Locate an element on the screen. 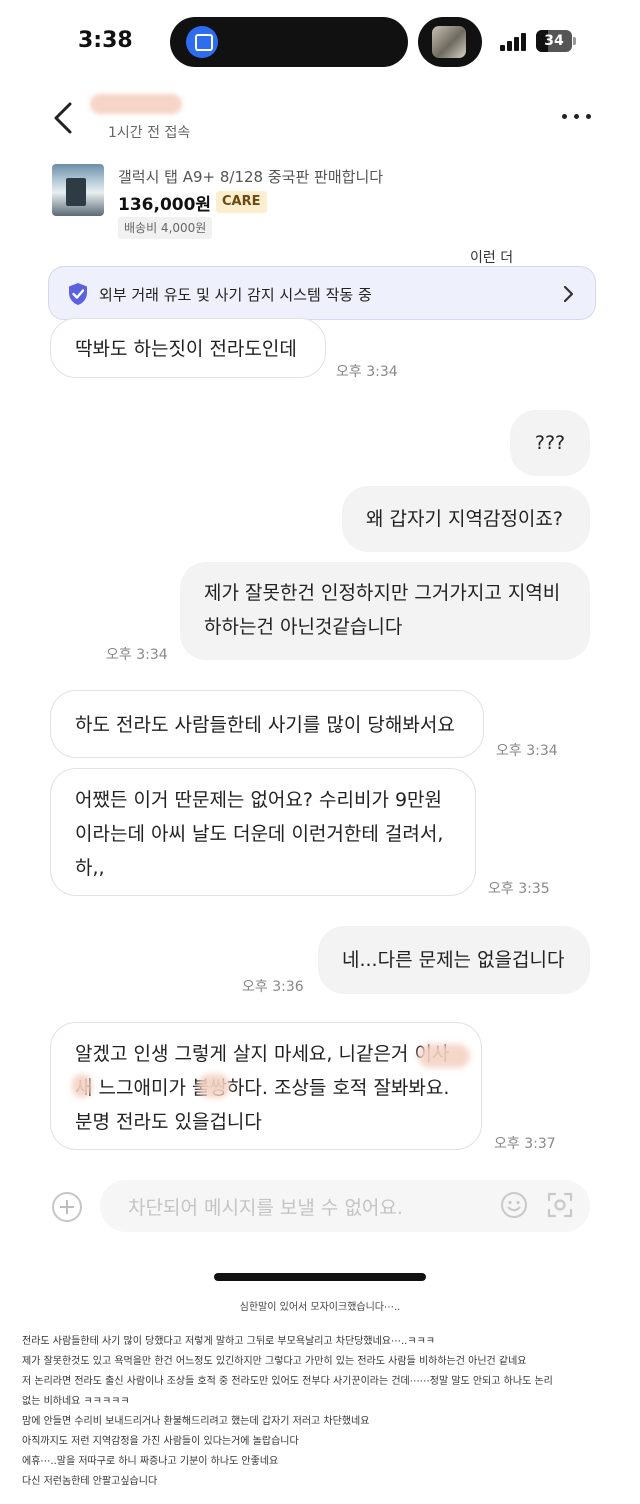 Image resolution: width=640 pixels, height=1504 pixels. shield-check-icon is located at coordinates (78, 294).